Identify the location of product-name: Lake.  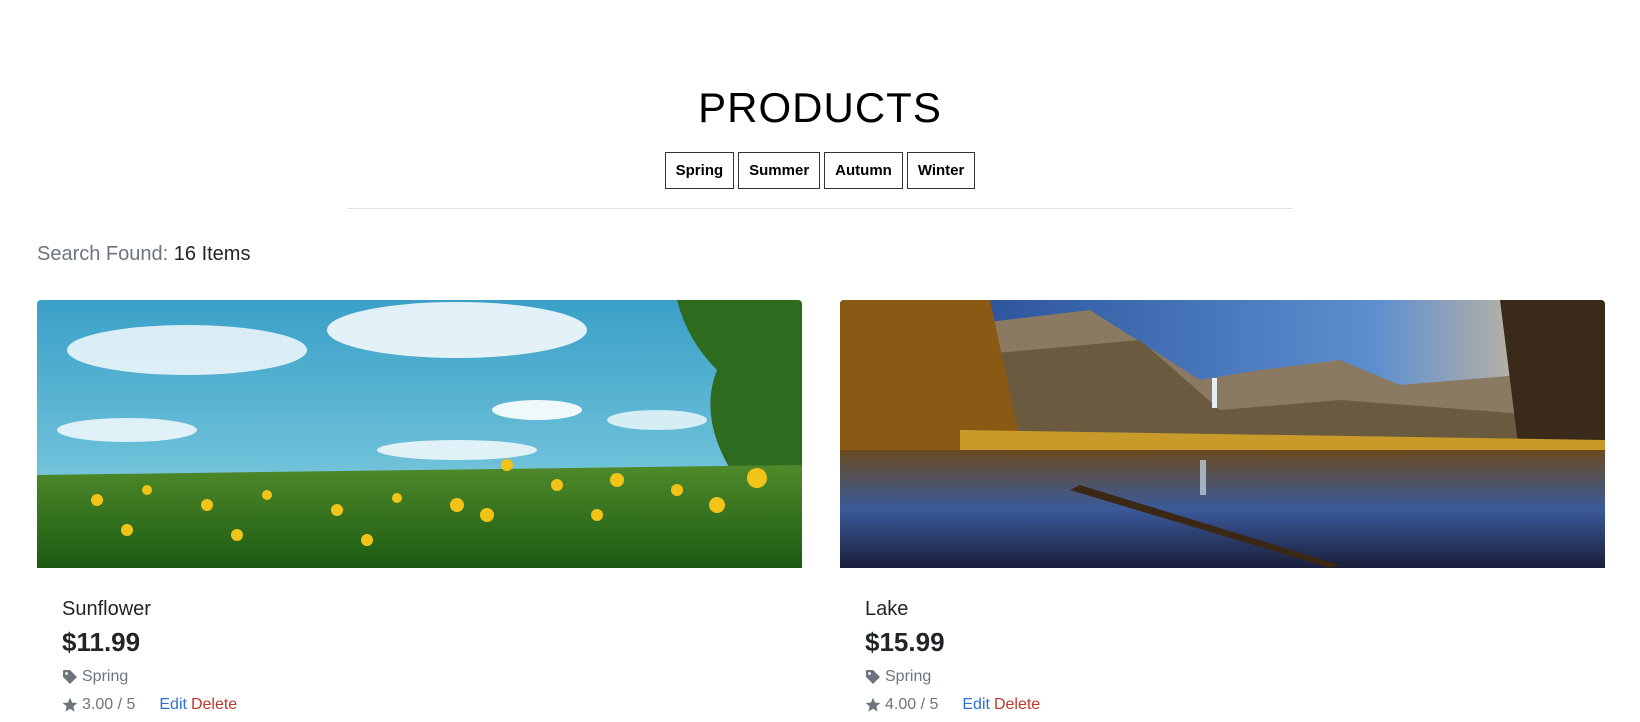
(887, 609).